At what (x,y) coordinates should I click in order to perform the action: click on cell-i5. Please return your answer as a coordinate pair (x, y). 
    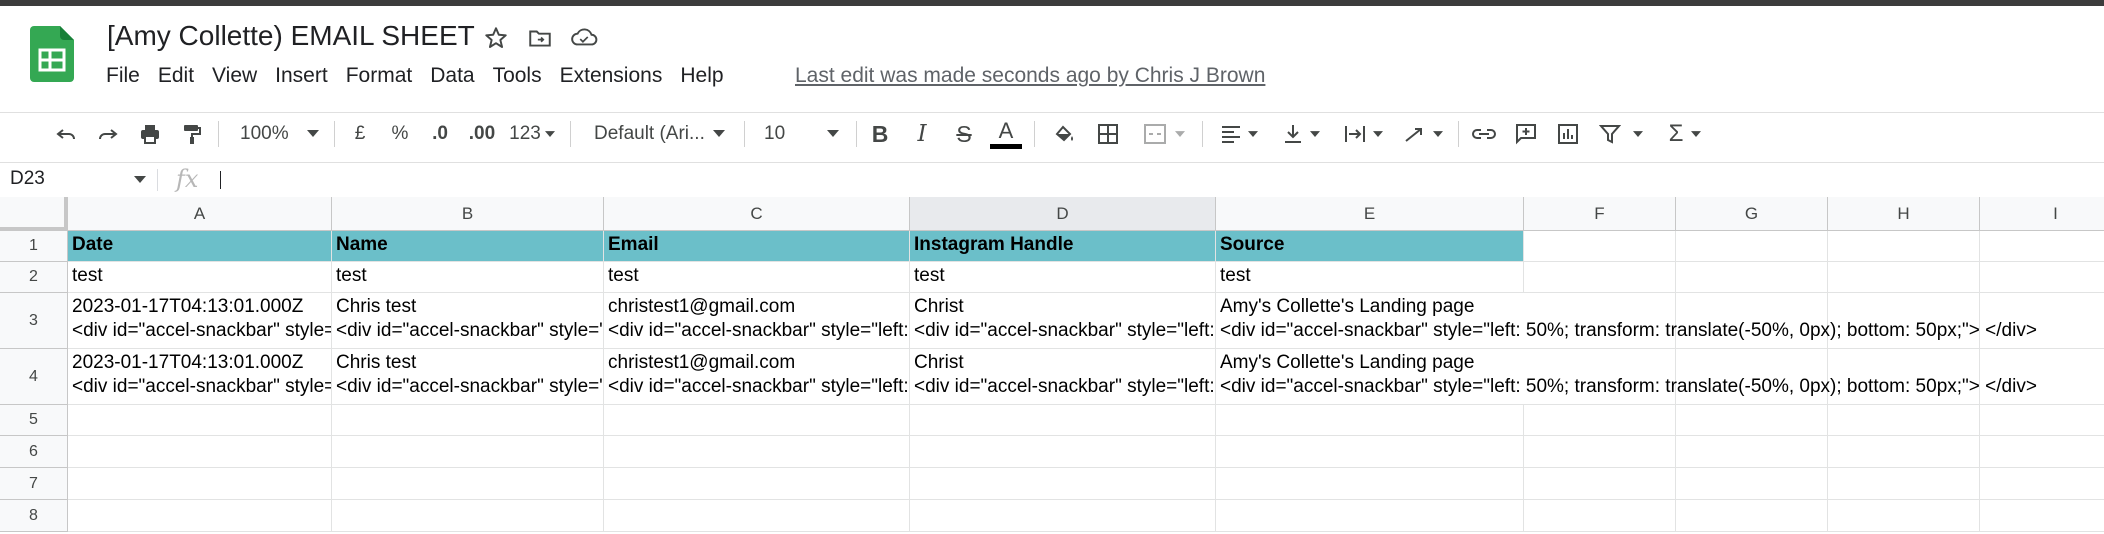
    Looking at the image, I should click on (2042, 420).